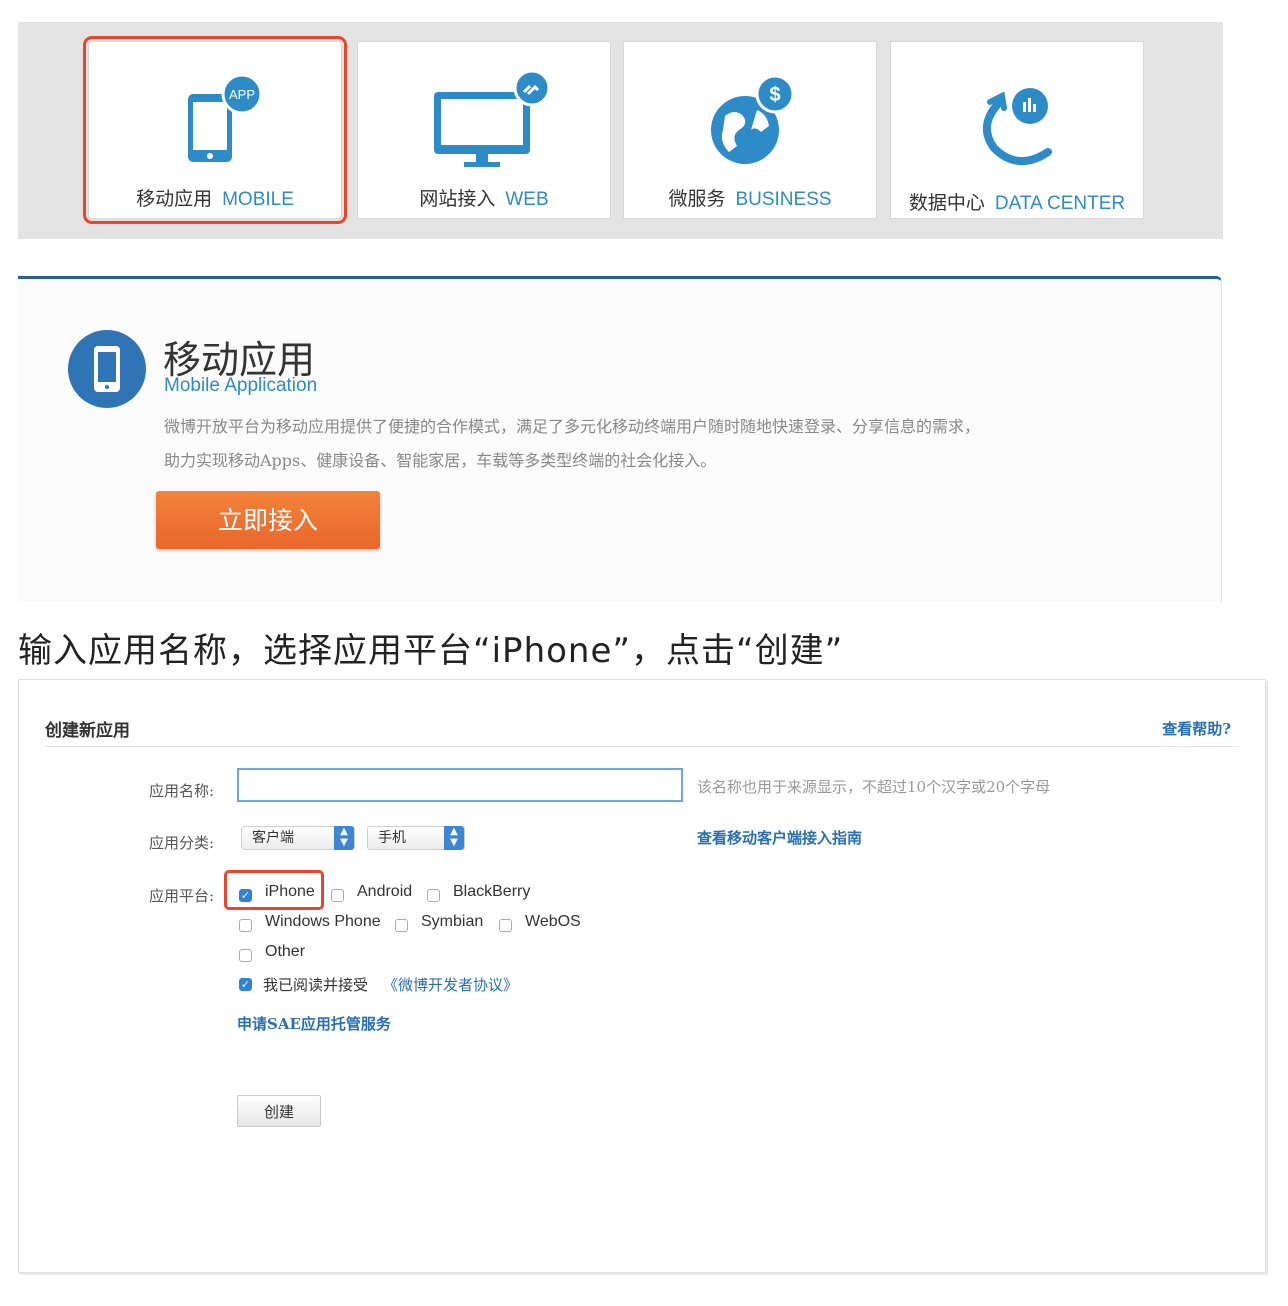 This screenshot has height=1306, width=1288. Describe the element at coordinates (290, 891) in the screenshot. I see `platform-label-iphone: iPhone` at that location.